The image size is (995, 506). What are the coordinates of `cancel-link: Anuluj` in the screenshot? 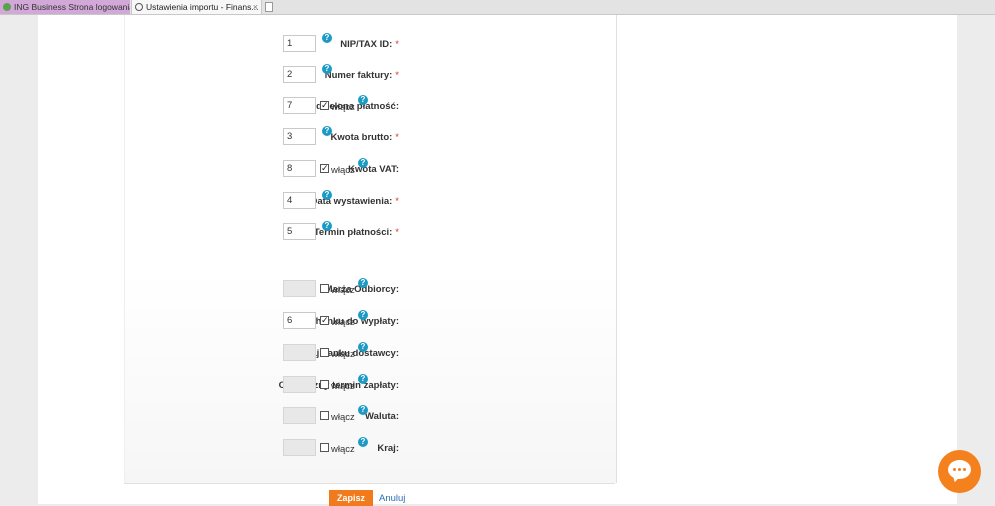 It's located at (392, 498).